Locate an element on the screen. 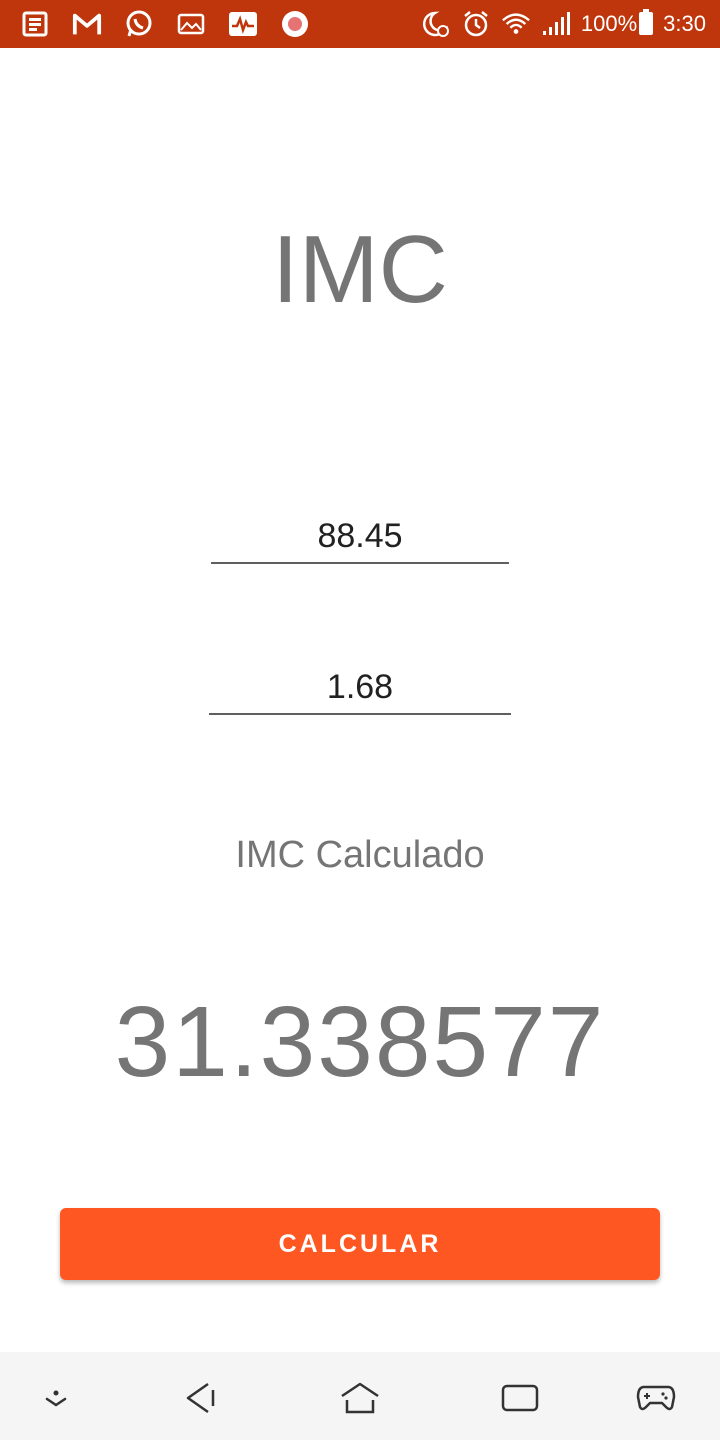 The width and height of the screenshot is (720, 1440). battery-status: 100% is located at coordinates (617, 24).